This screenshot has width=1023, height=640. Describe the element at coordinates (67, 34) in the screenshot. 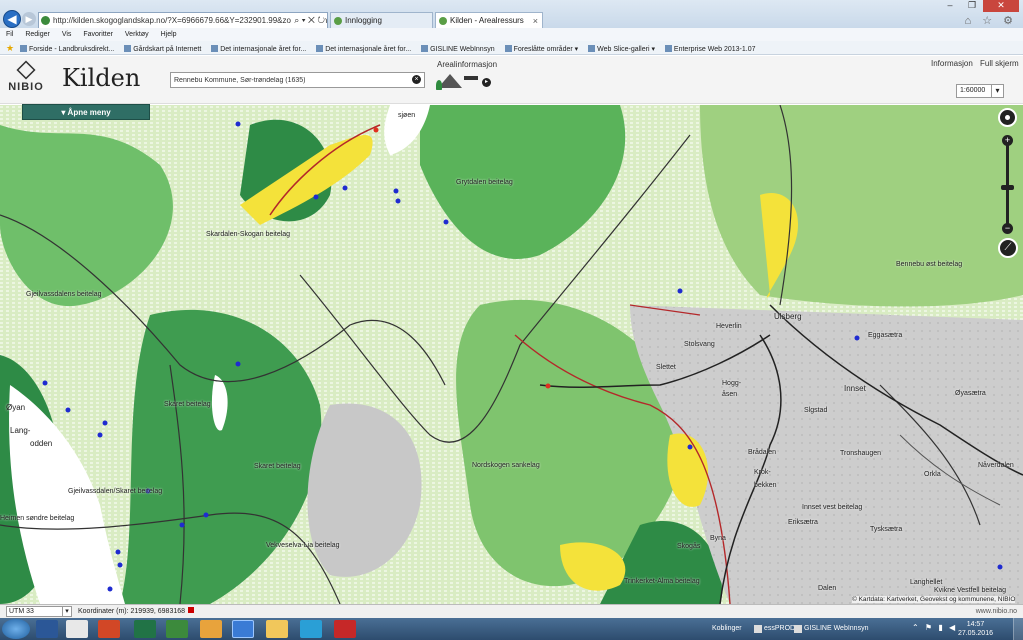

I see `menu-view: Vis` at that location.